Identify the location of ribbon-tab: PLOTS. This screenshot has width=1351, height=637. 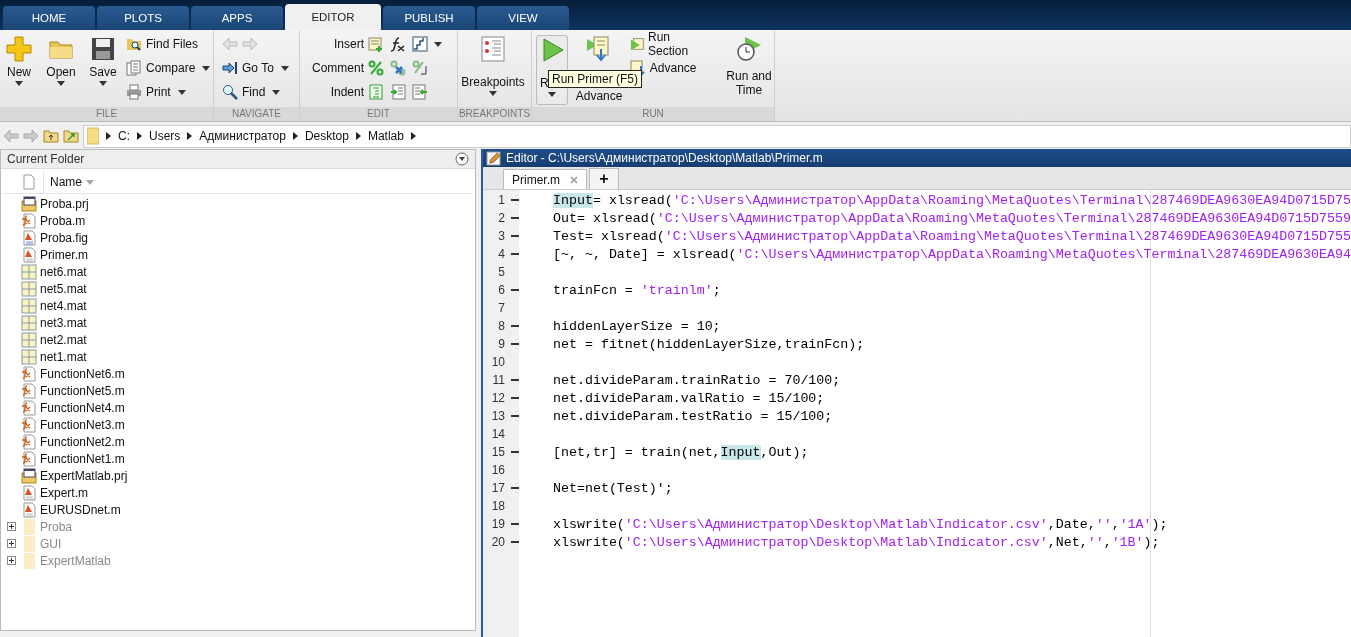
(143, 18).